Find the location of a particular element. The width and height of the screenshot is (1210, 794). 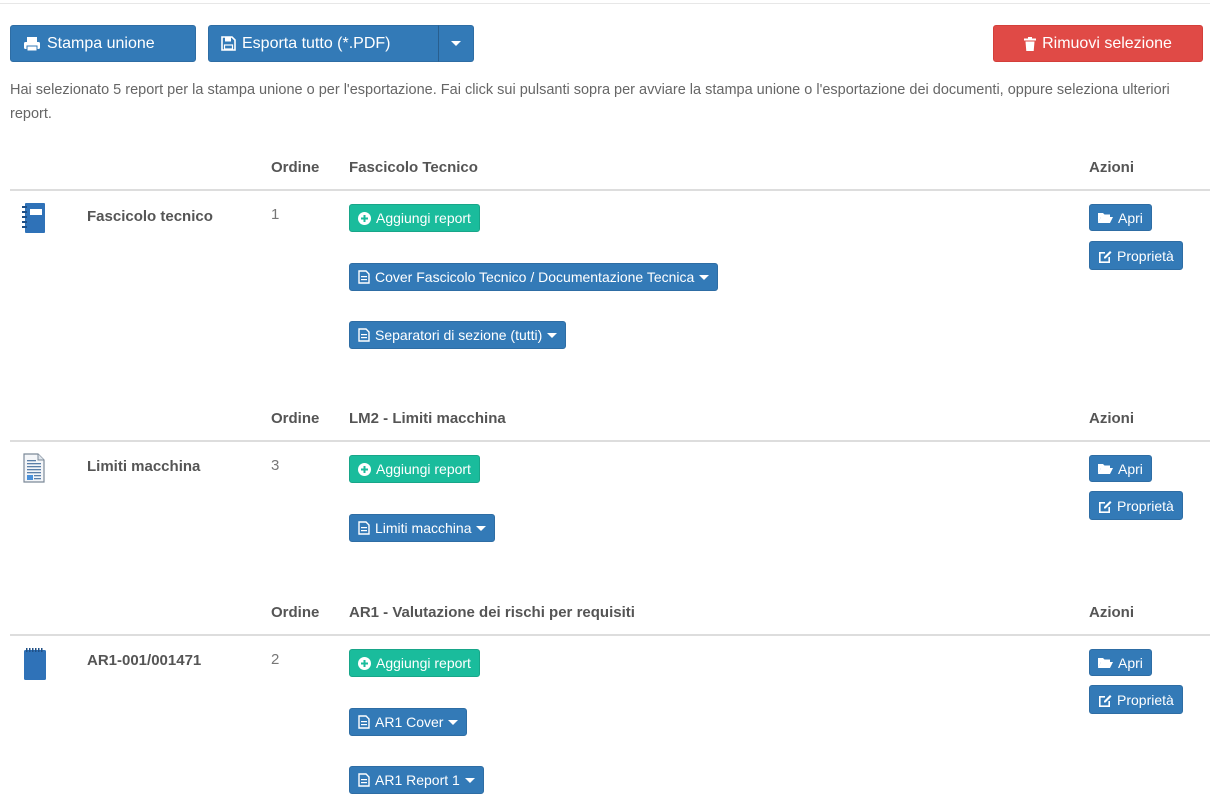

export-all-label: Esporta tutto (*.PDF) is located at coordinates (316, 43).